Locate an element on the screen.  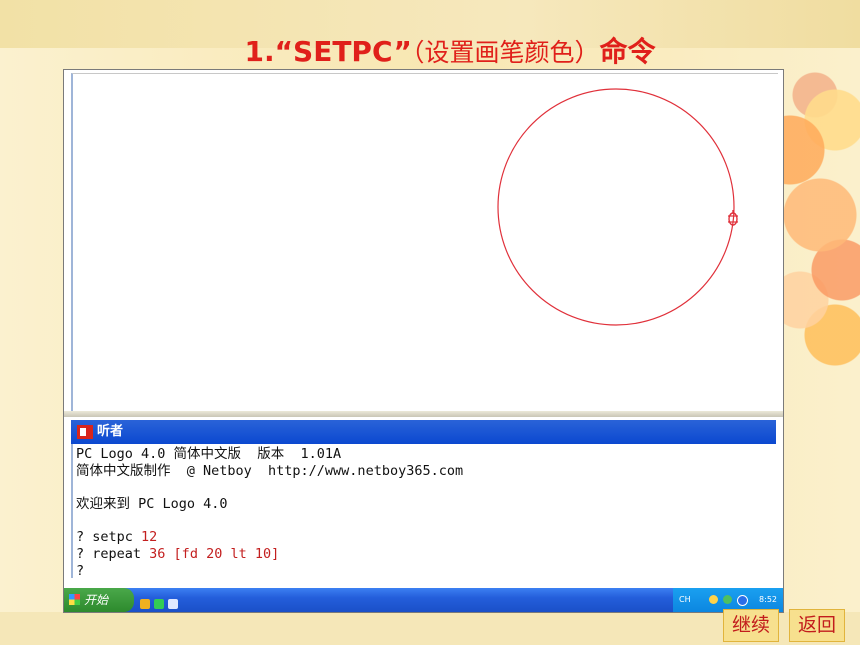
start-label: 开始 is located at coordinates (96, 600).